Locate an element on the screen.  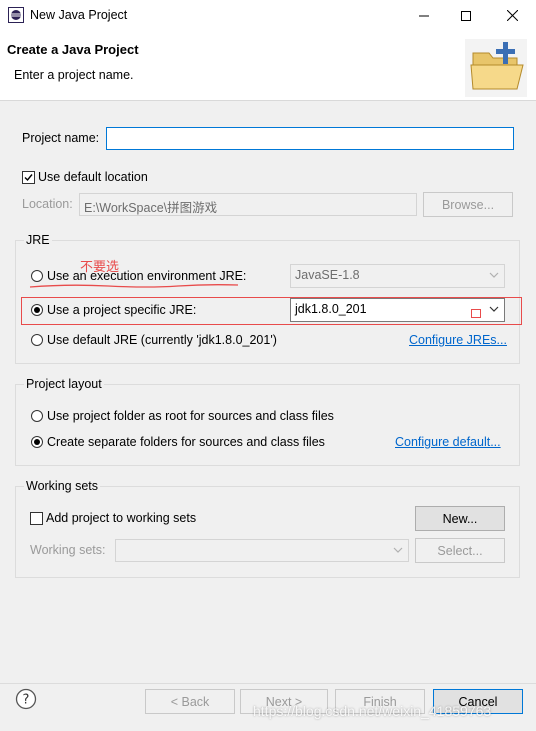
close-icon is located at coordinates (512, 15).